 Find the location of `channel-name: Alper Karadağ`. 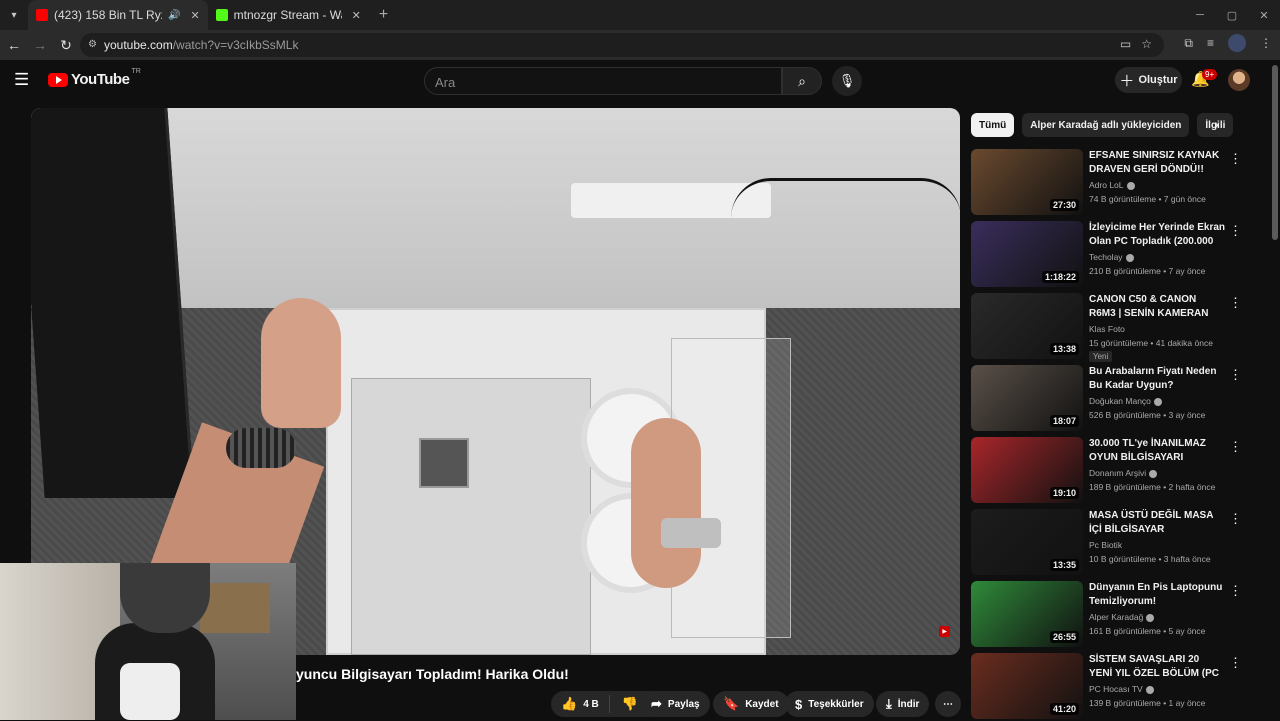

channel-name: Alper Karadağ is located at coordinates (1122, 617).